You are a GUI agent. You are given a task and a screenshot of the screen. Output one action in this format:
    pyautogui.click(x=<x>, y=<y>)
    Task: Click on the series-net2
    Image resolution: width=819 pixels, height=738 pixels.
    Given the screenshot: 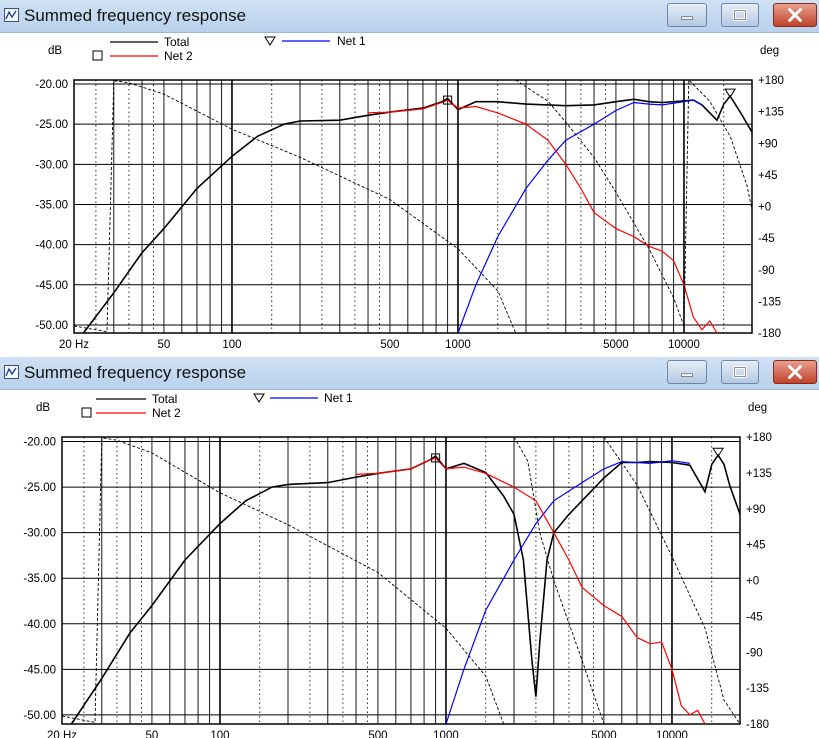 What is the action you would take?
    pyautogui.click(x=542, y=216)
    